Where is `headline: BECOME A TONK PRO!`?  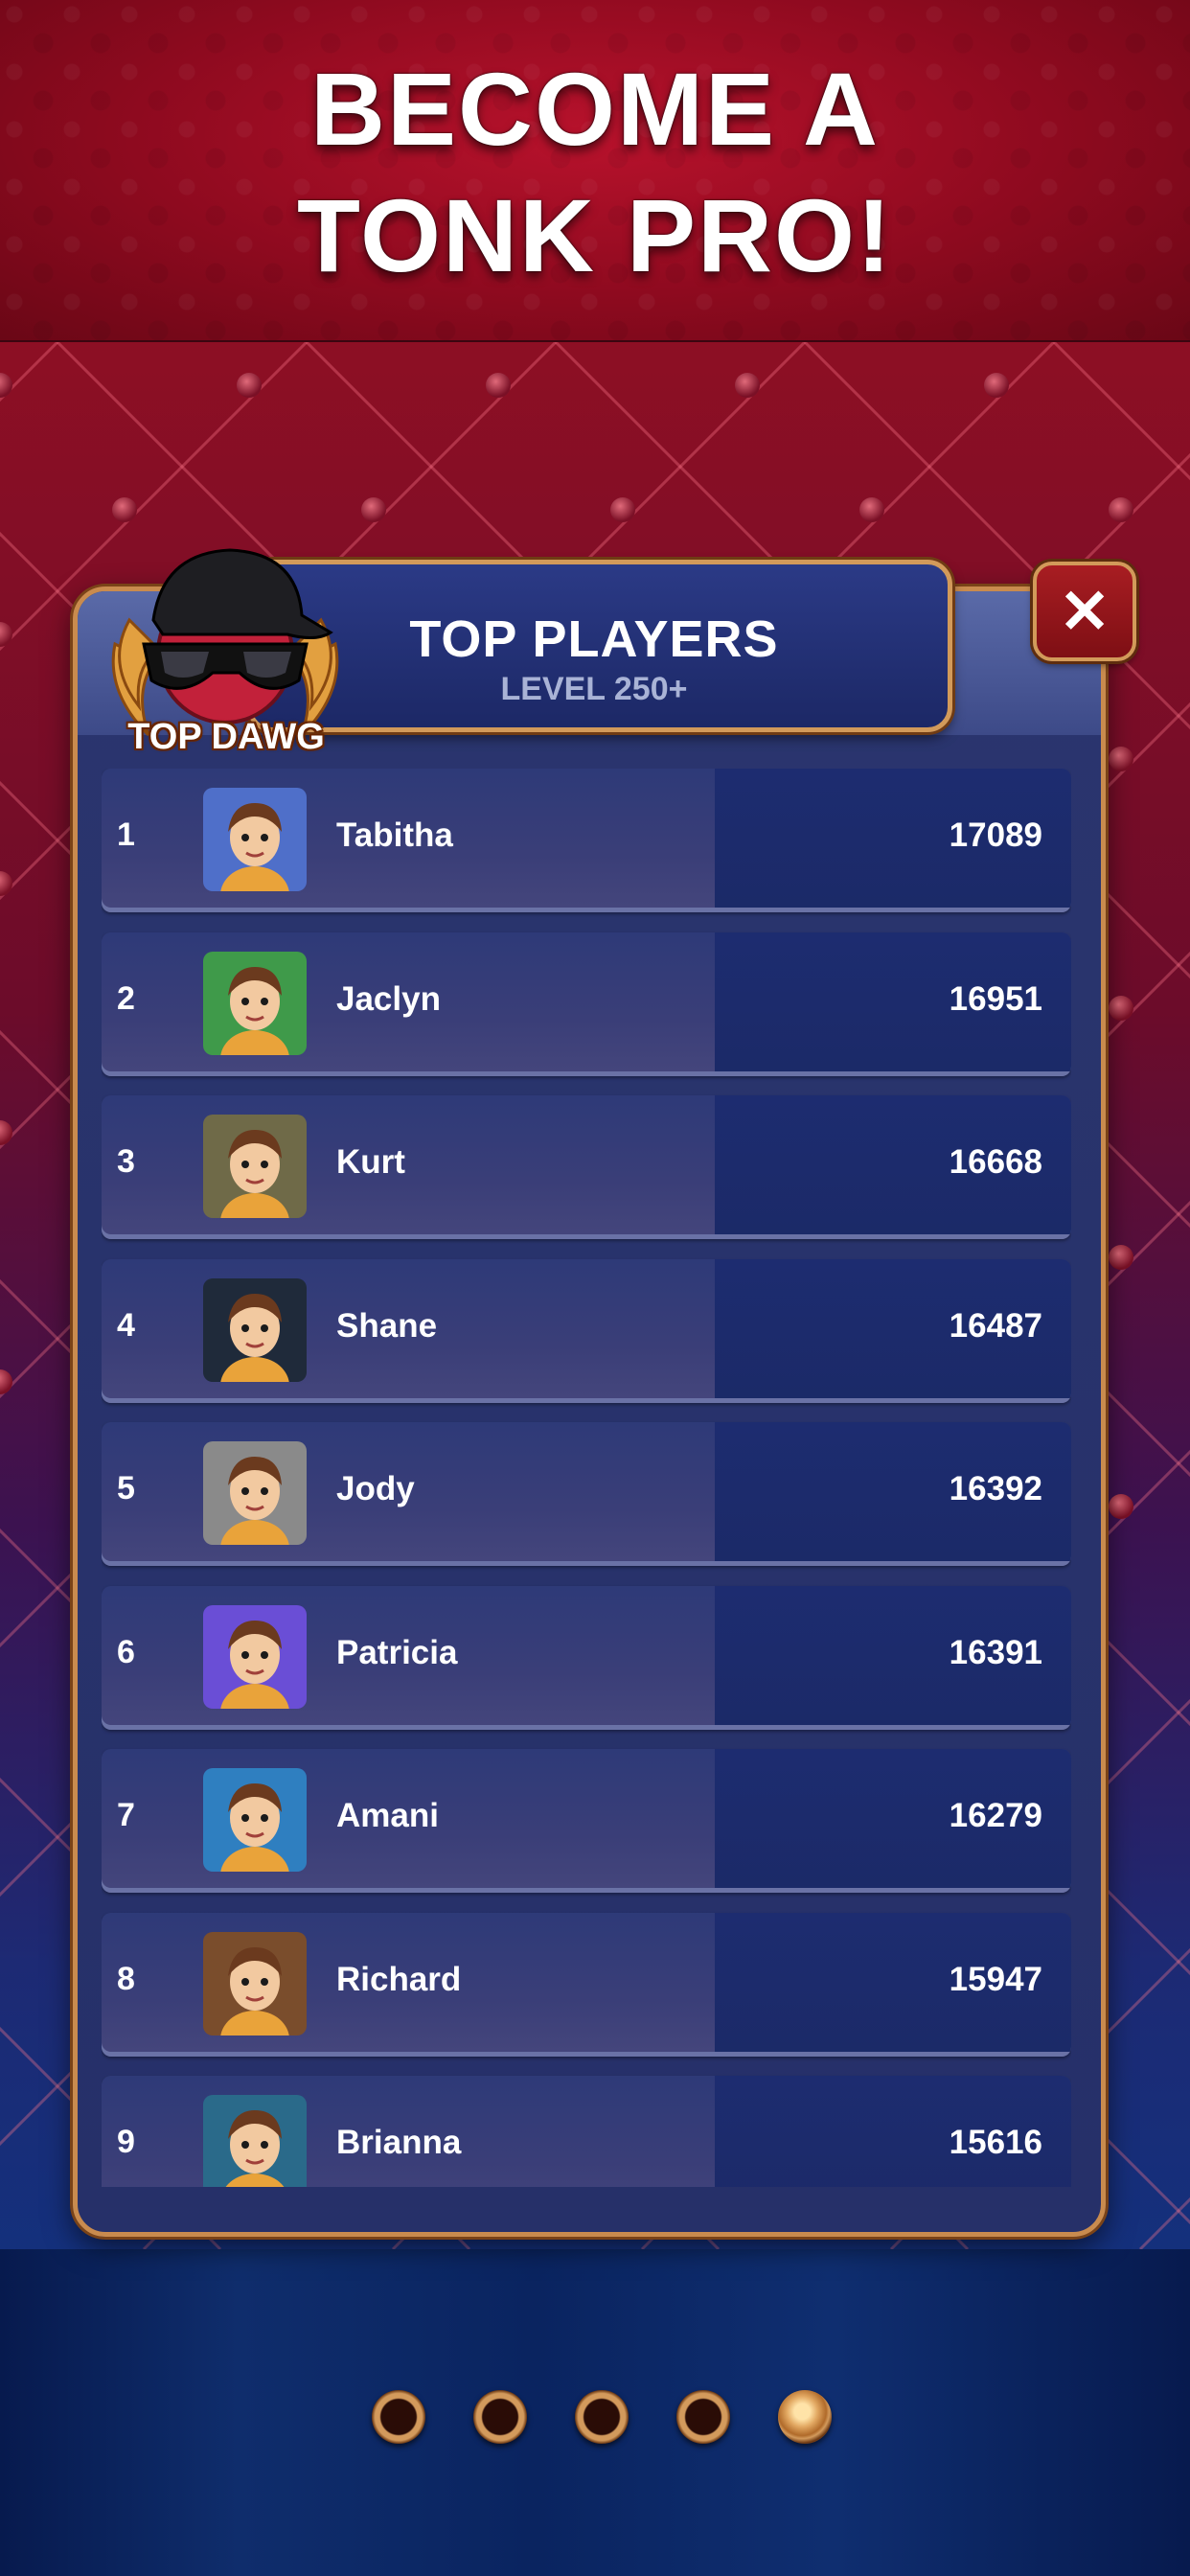 headline: BECOME A TONK PRO! is located at coordinates (595, 172).